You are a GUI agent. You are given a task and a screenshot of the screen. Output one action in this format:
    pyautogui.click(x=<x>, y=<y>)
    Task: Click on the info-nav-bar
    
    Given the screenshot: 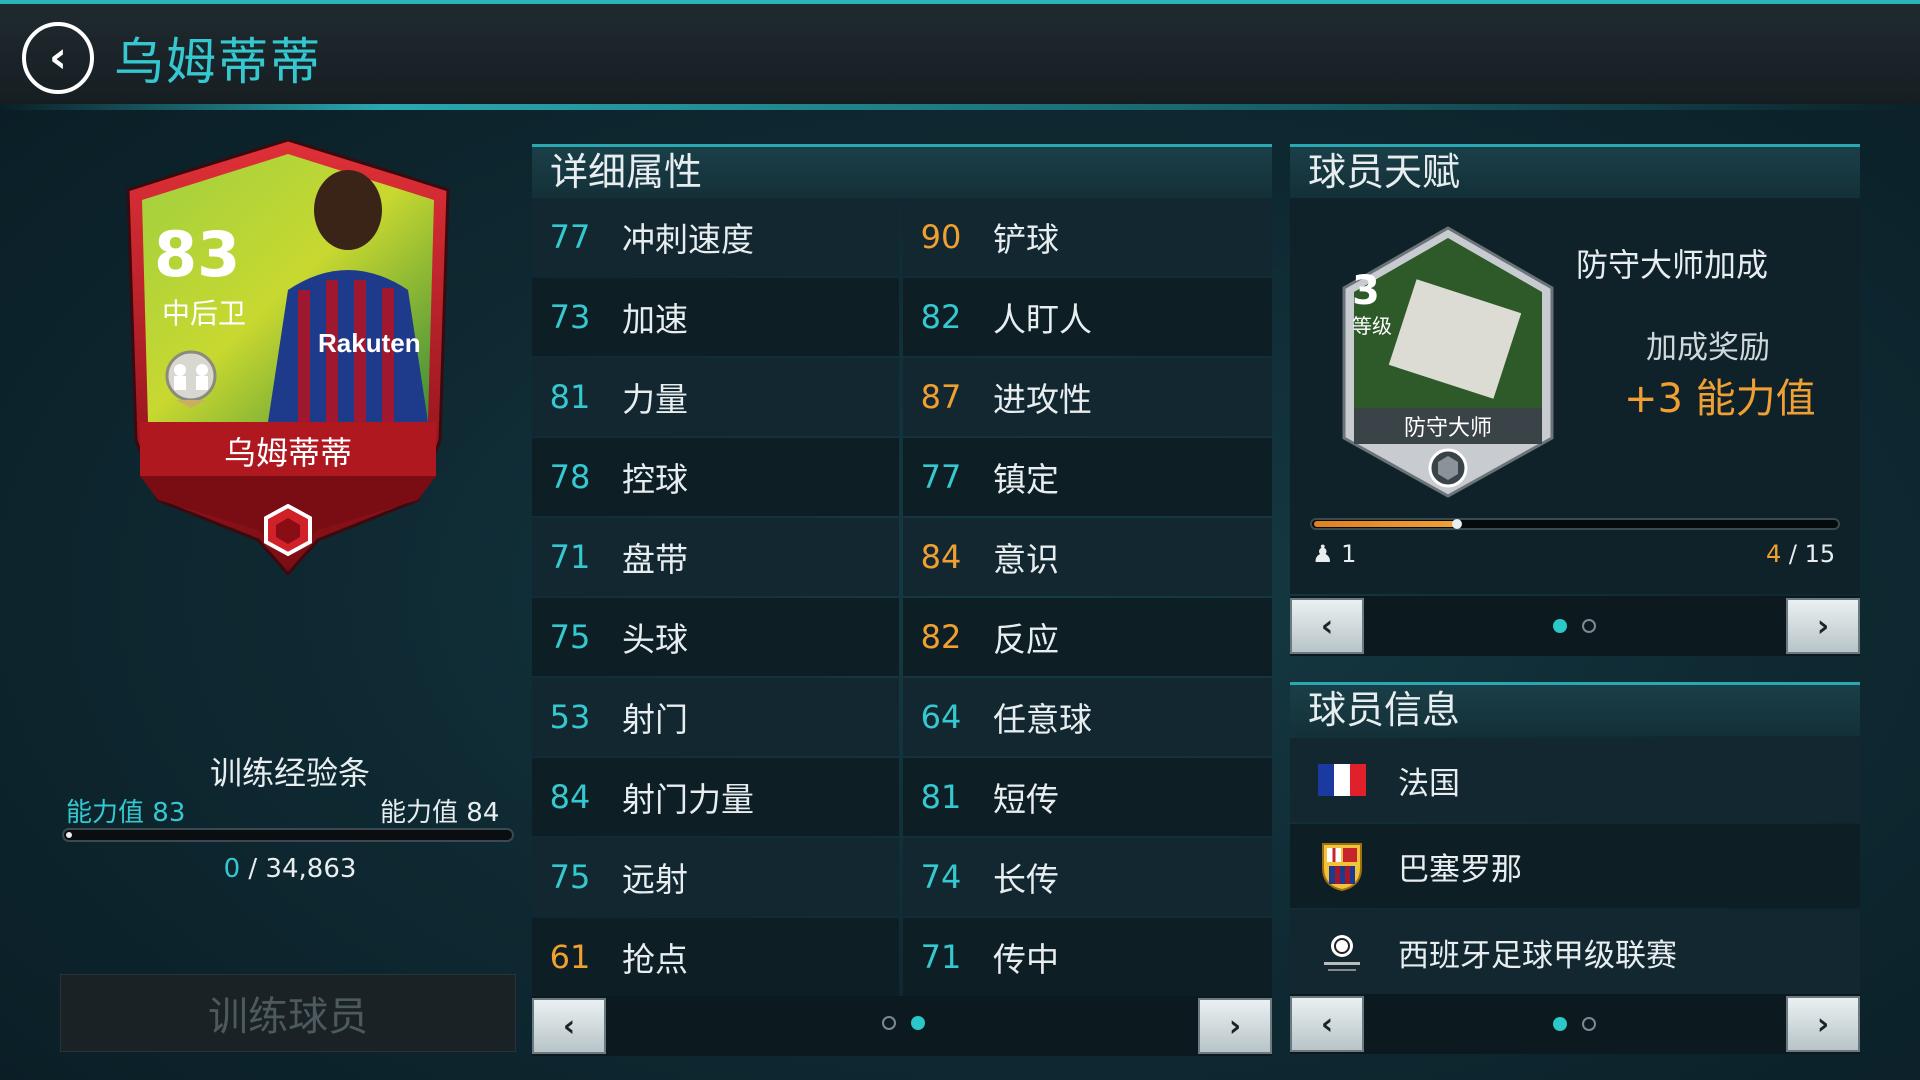 What is the action you would take?
    pyautogui.click(x=1575, y=1024)
    